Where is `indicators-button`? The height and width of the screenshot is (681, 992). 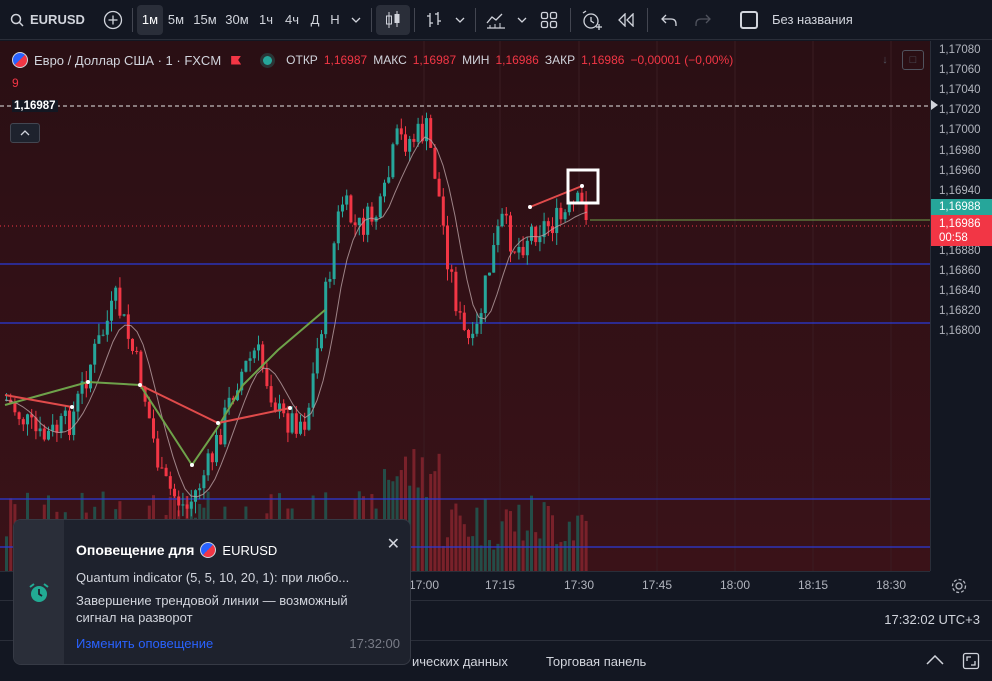 indicators-button is located at coordinates (496, 20).